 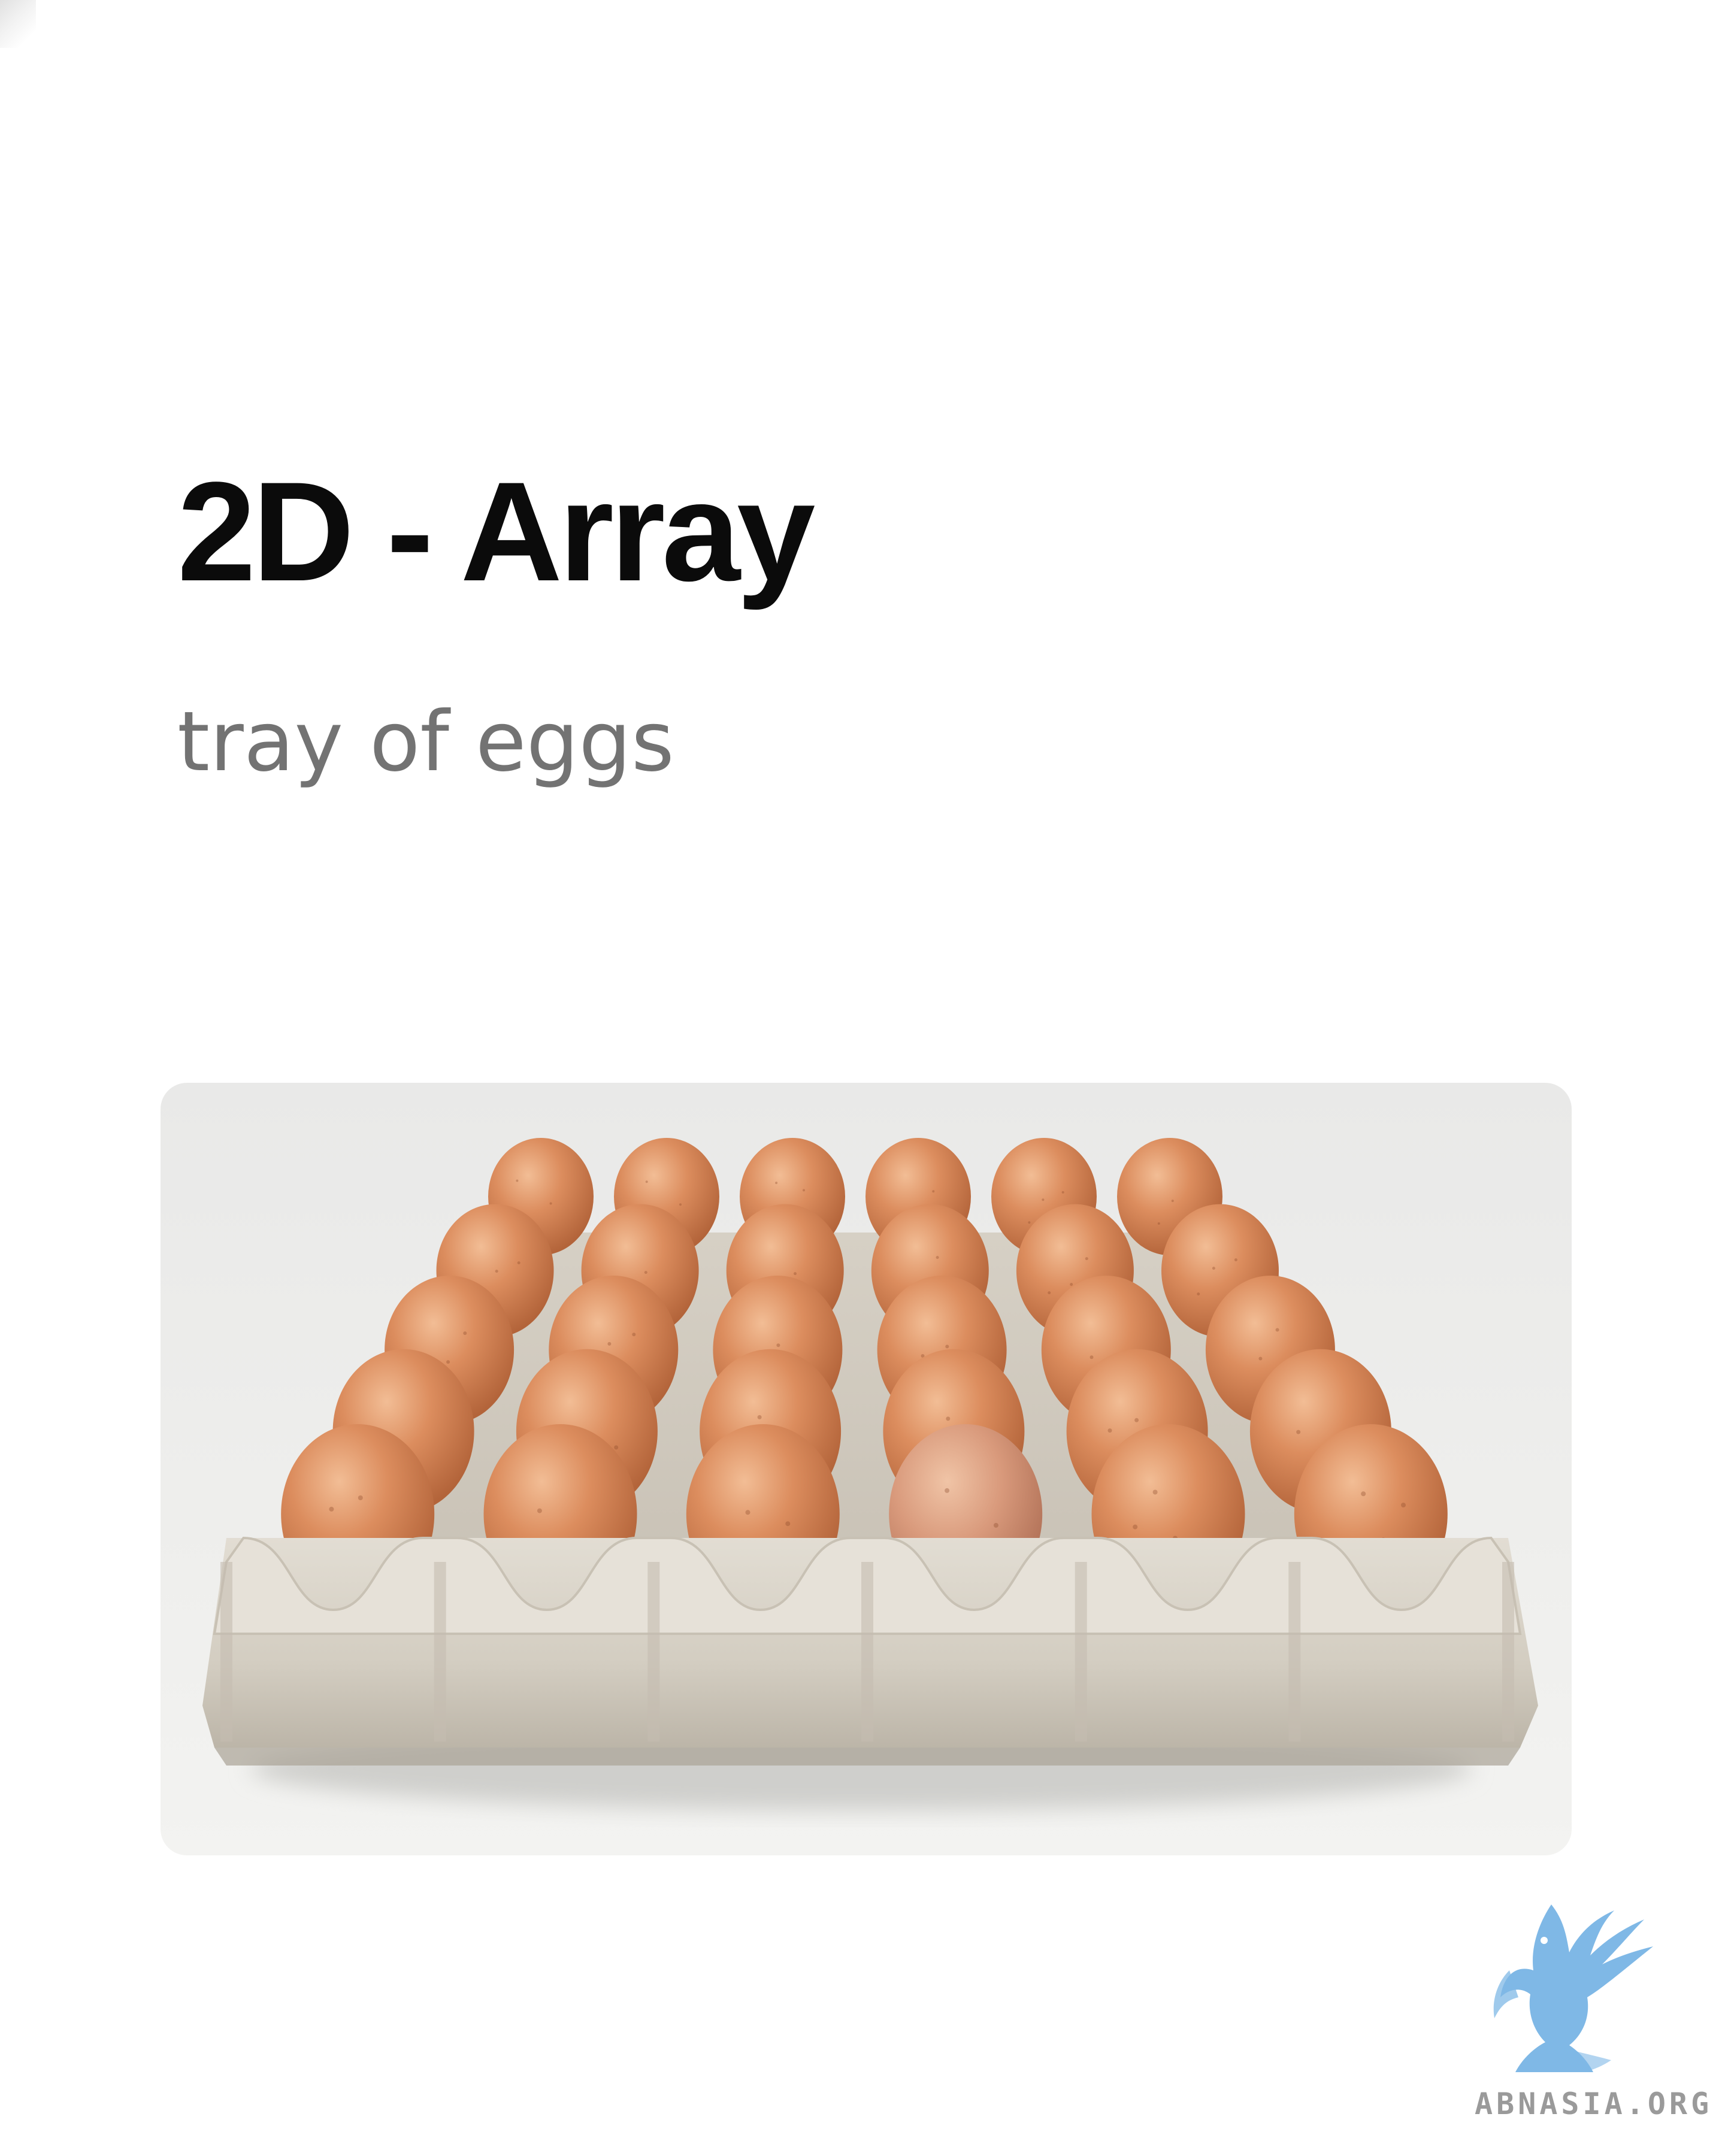 What do you see at coordinates (425, 742) in the screenshot?
I see `slide-subtitle: tray of eggs` at bounding box center [425, 742].